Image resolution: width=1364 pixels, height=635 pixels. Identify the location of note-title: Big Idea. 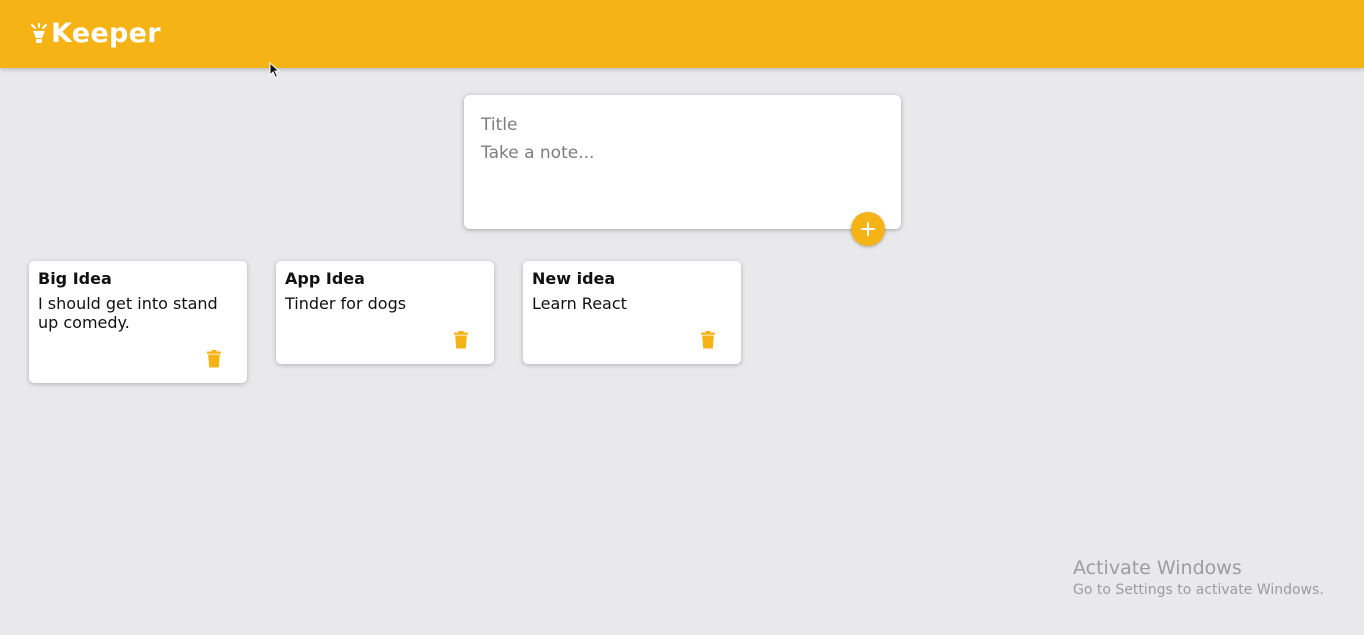
(75, 278).